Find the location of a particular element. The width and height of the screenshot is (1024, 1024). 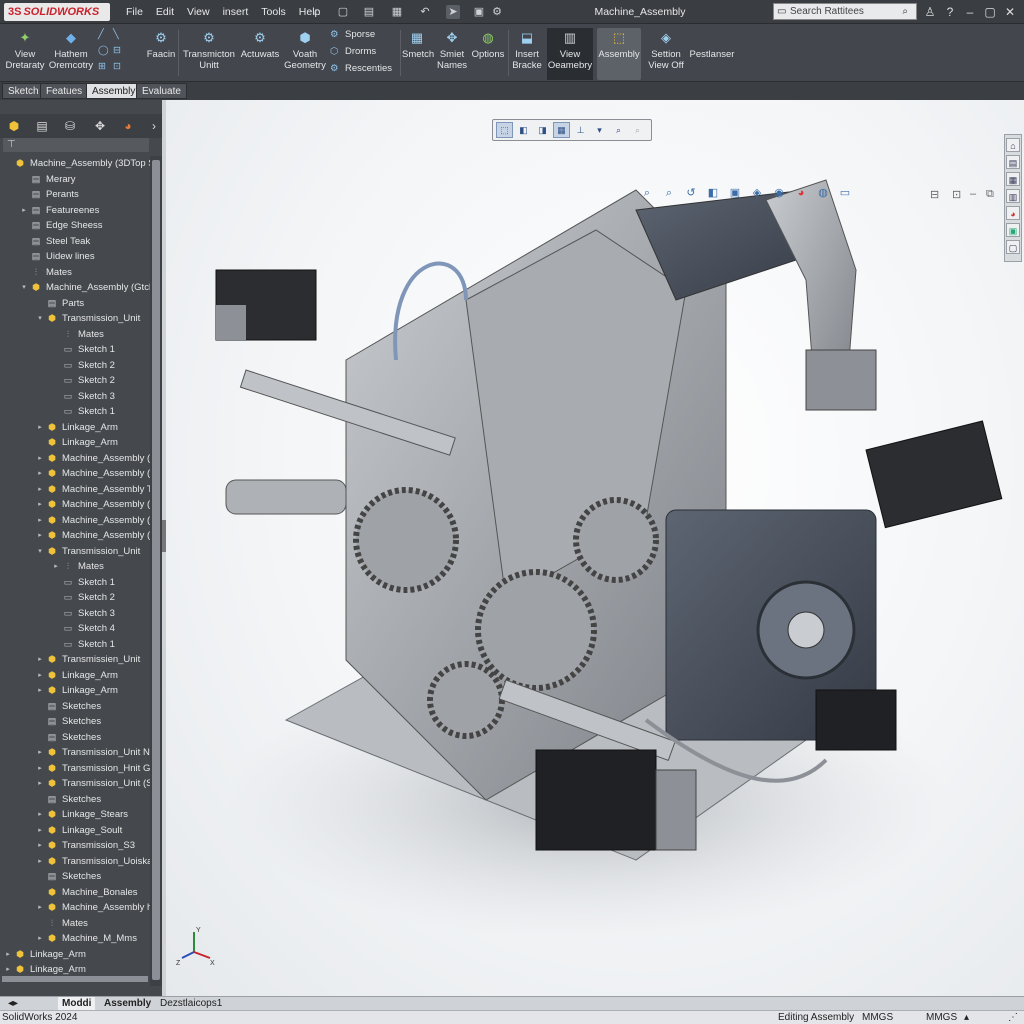

viewport-restore-icon: ⧉ is located at coordinates (990, 194).